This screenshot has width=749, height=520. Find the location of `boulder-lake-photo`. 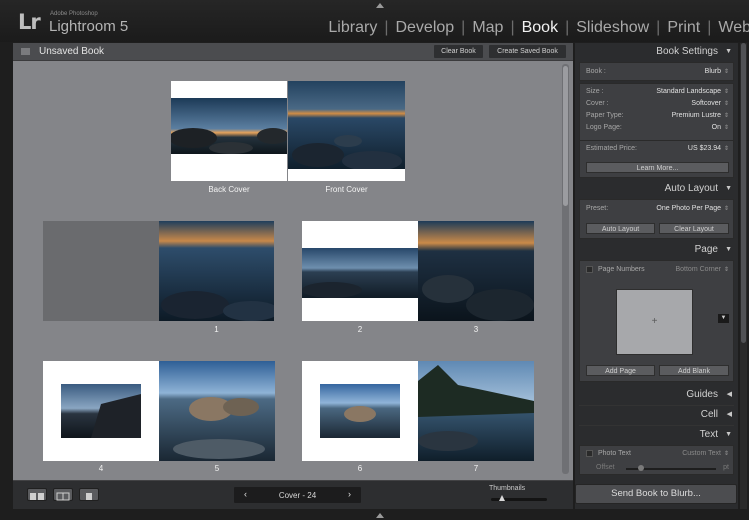

boulder-lake-photo is located at coordinates (217, 411).